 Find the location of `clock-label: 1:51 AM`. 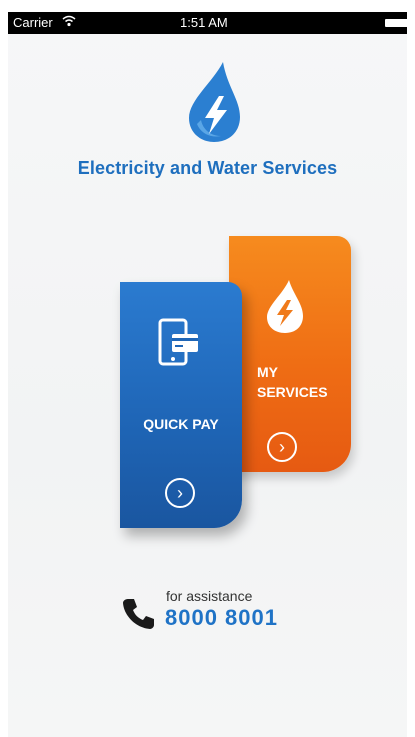

clock-label: 1:51 AM is located at coordinates (204, 22).